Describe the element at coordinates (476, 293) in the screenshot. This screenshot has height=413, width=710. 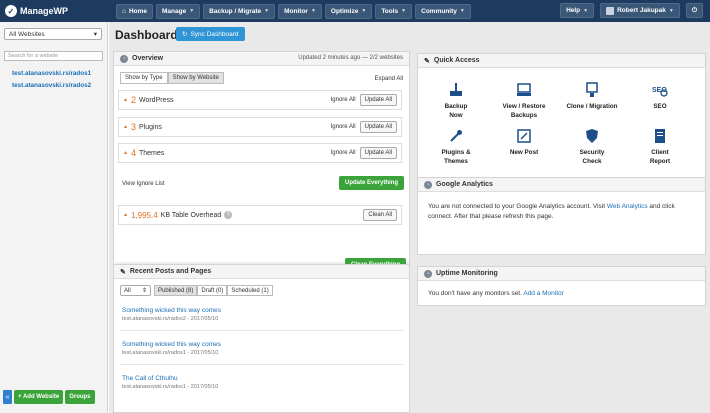
I see `uptime-text: You don't have any monitors set.` at that location.